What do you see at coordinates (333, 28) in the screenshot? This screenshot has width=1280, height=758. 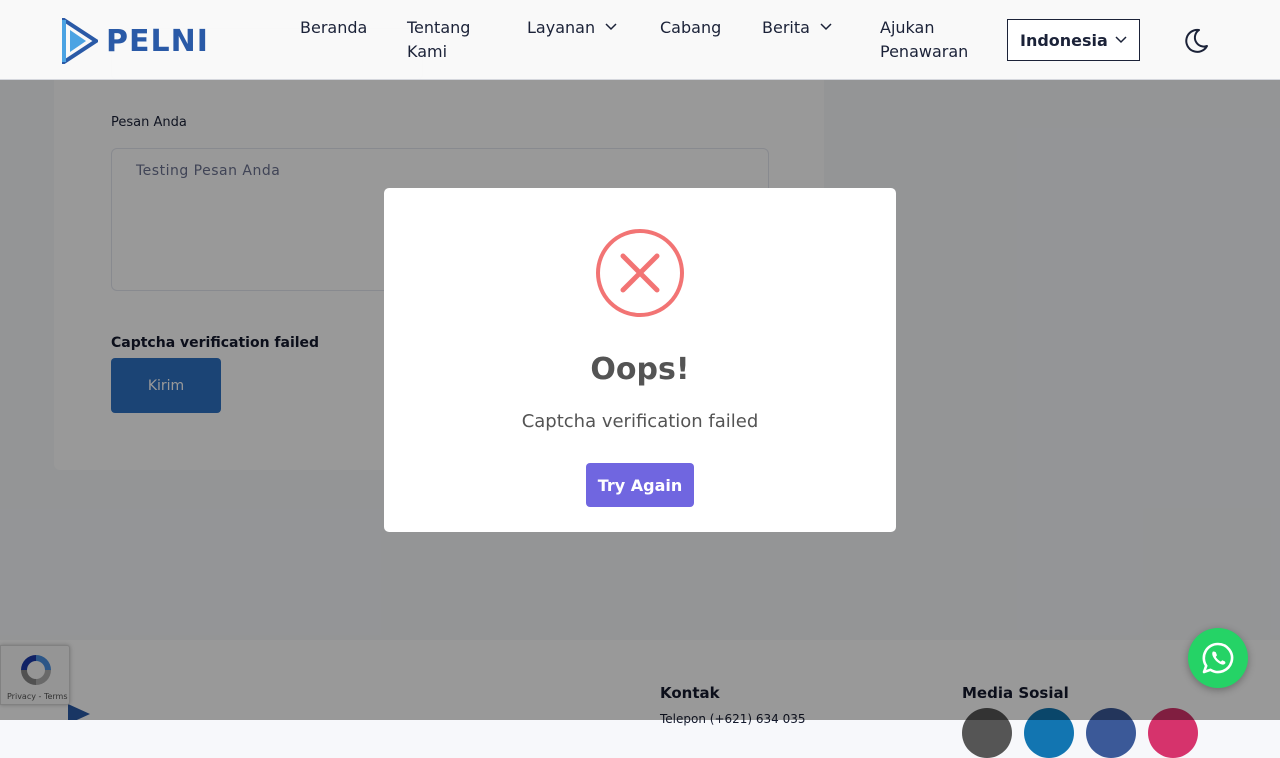 I see `nav-beranda: Beranda` at bounding box center [333, 28].